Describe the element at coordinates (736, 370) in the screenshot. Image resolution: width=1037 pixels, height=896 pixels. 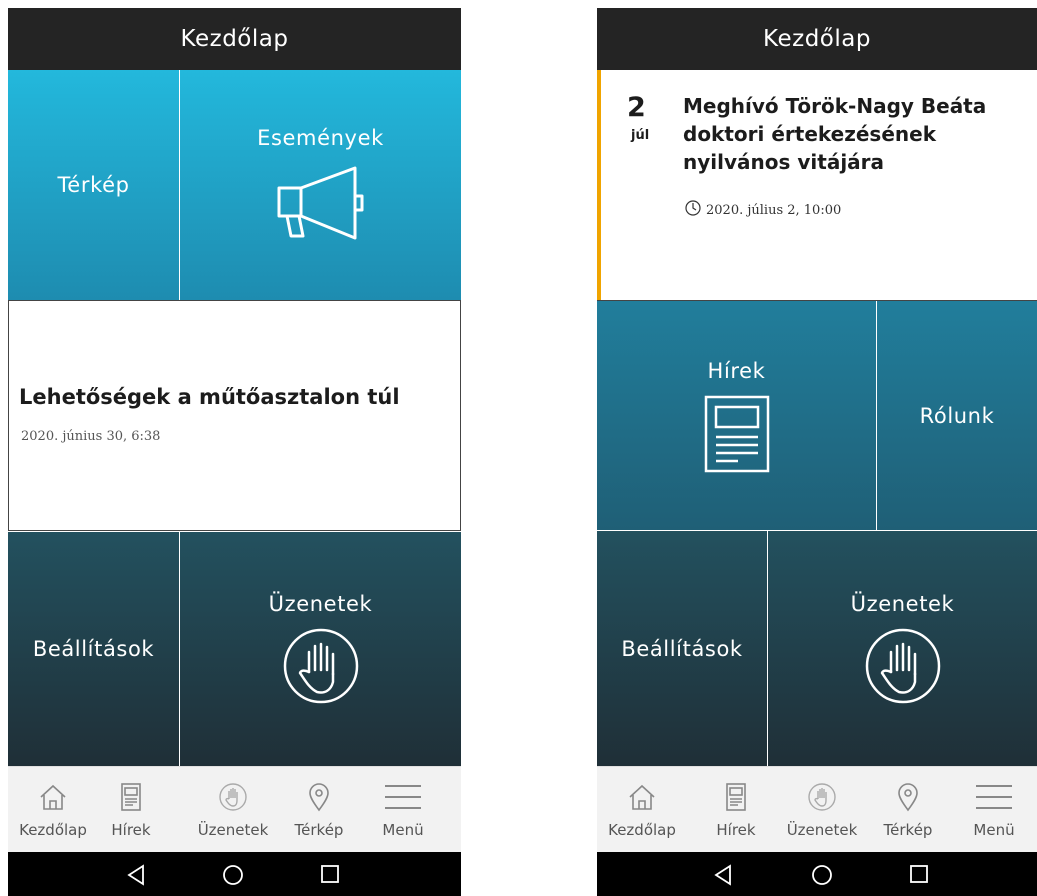
I see `tile-news-label: Hírek` at that location.